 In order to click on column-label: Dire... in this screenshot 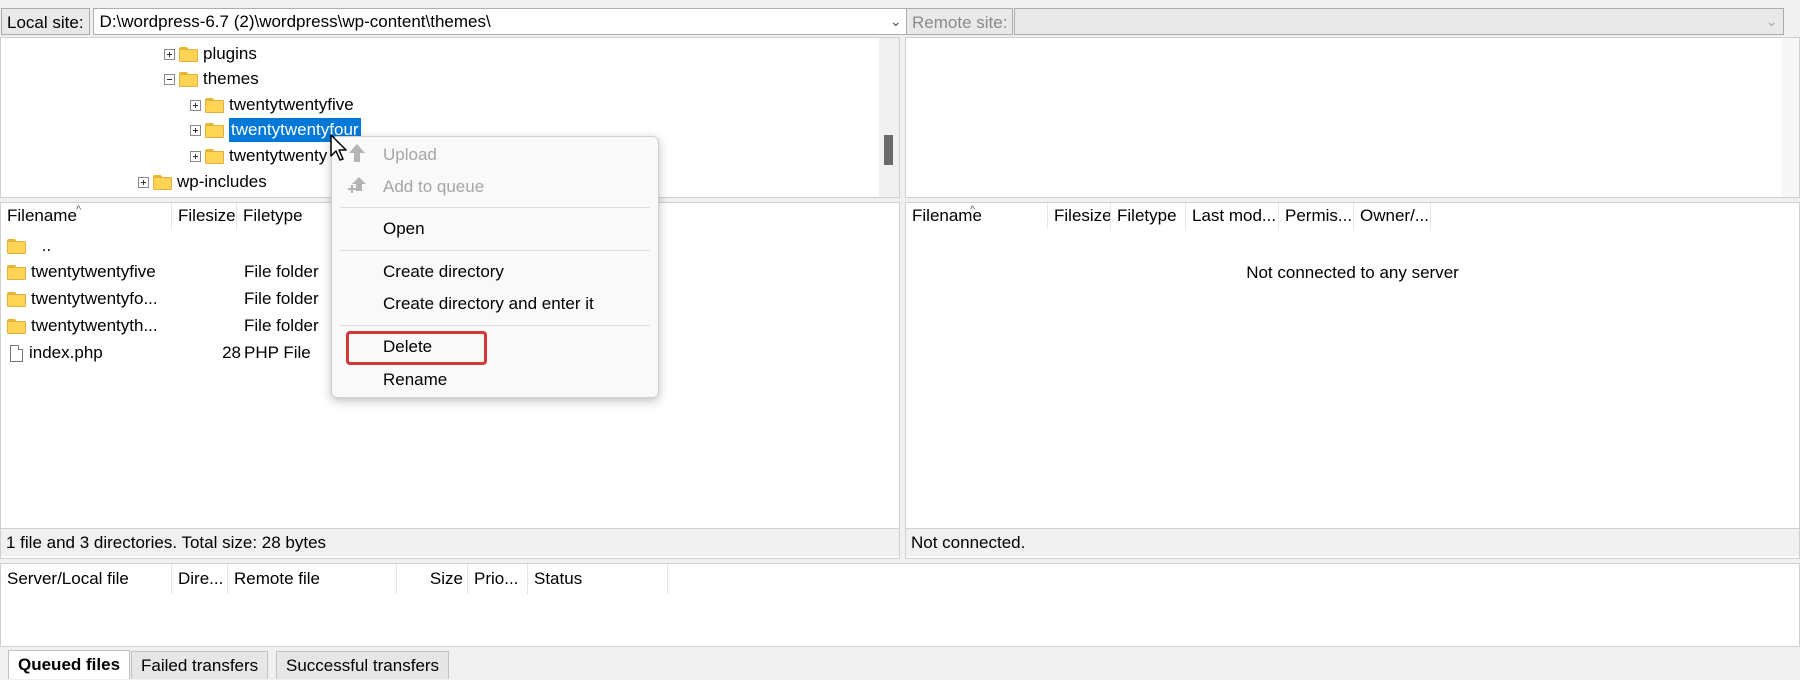, I will do `click(201, 578)`.